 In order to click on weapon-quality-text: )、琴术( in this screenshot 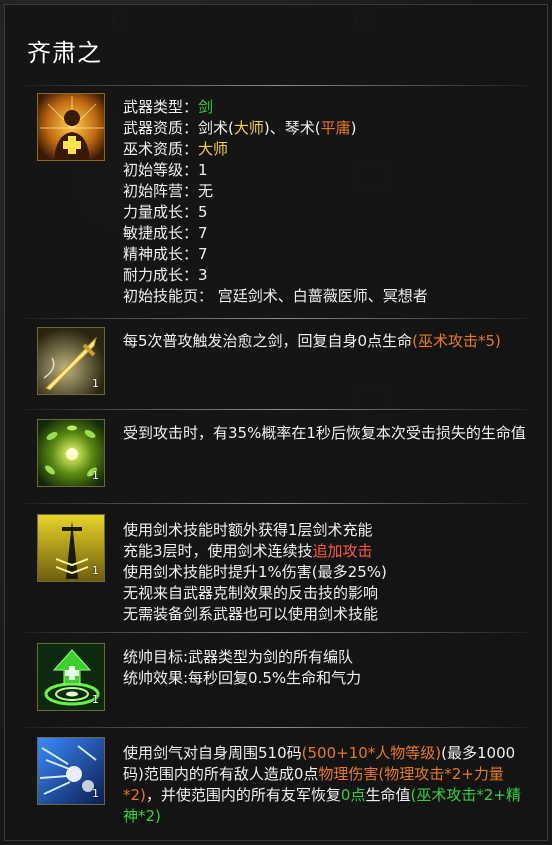, I will do `click(292, 128)`.